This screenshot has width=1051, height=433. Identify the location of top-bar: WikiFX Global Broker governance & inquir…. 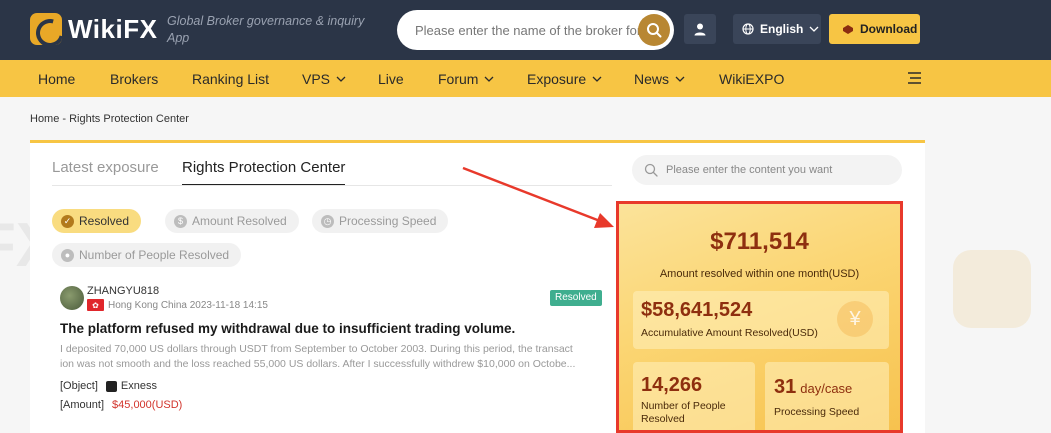
(525, 30).